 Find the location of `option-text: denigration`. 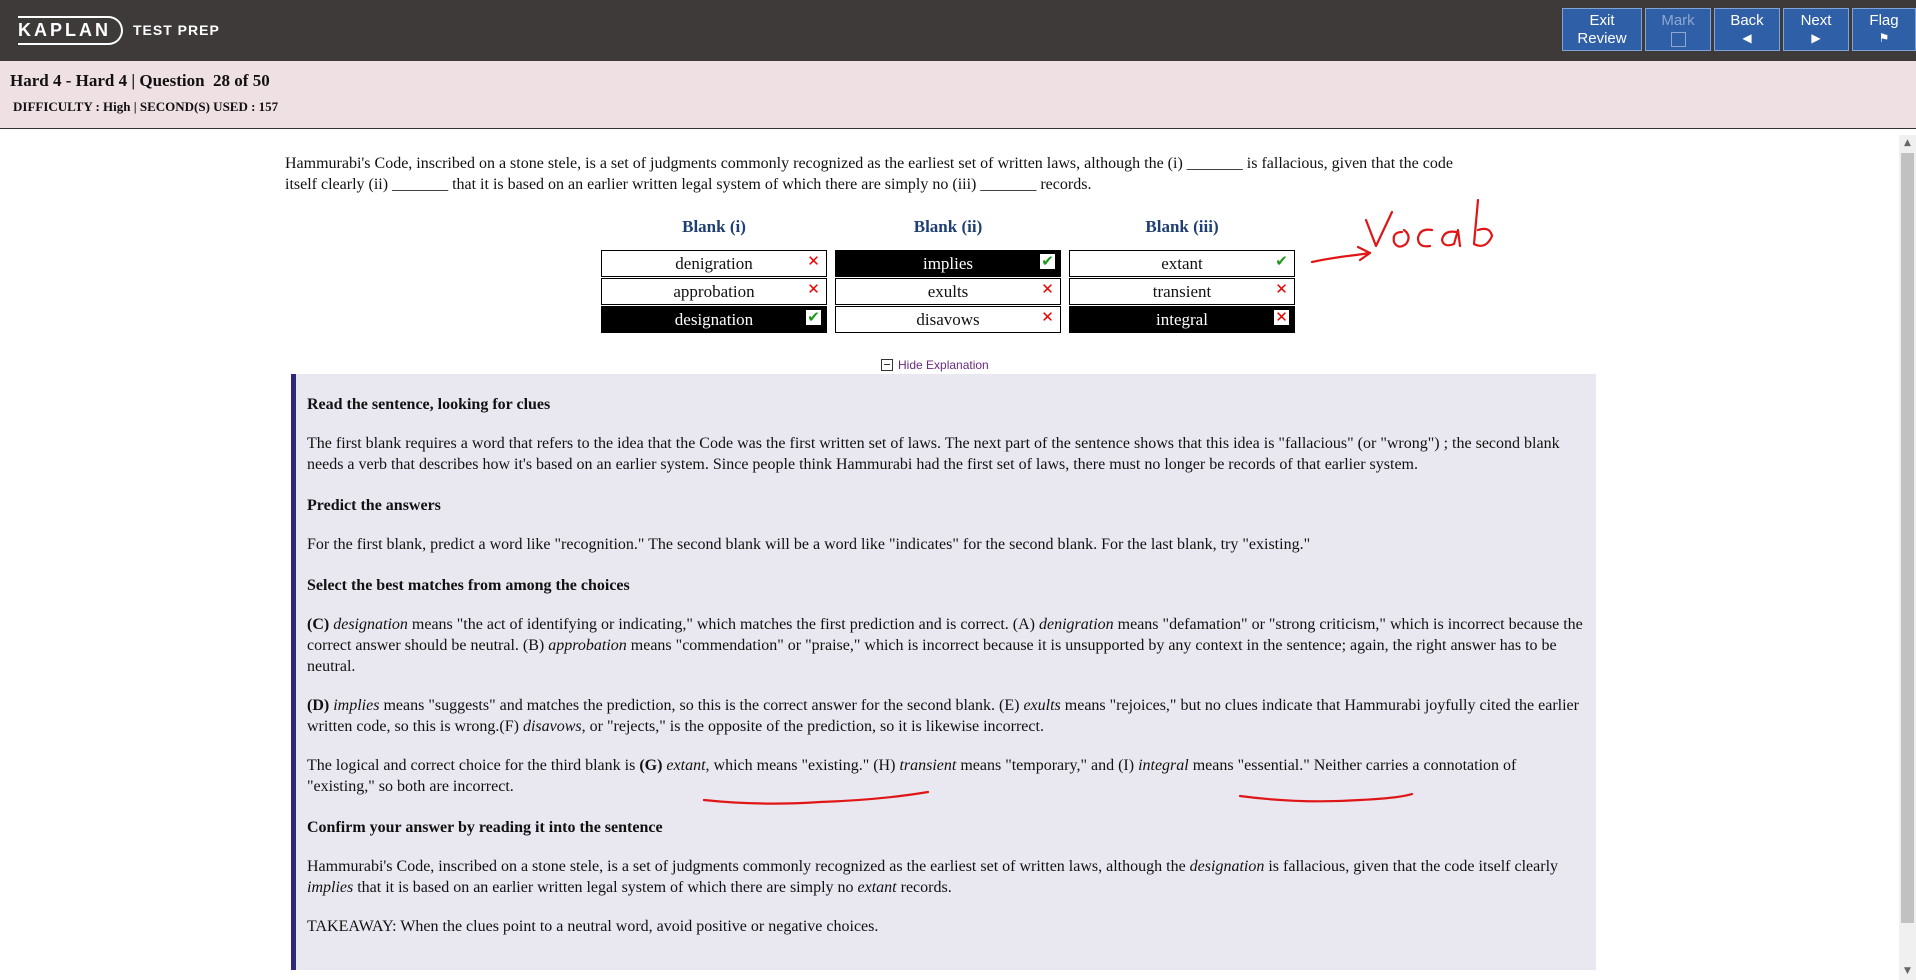

option-text: denigration is located at coordinates (714, 263).